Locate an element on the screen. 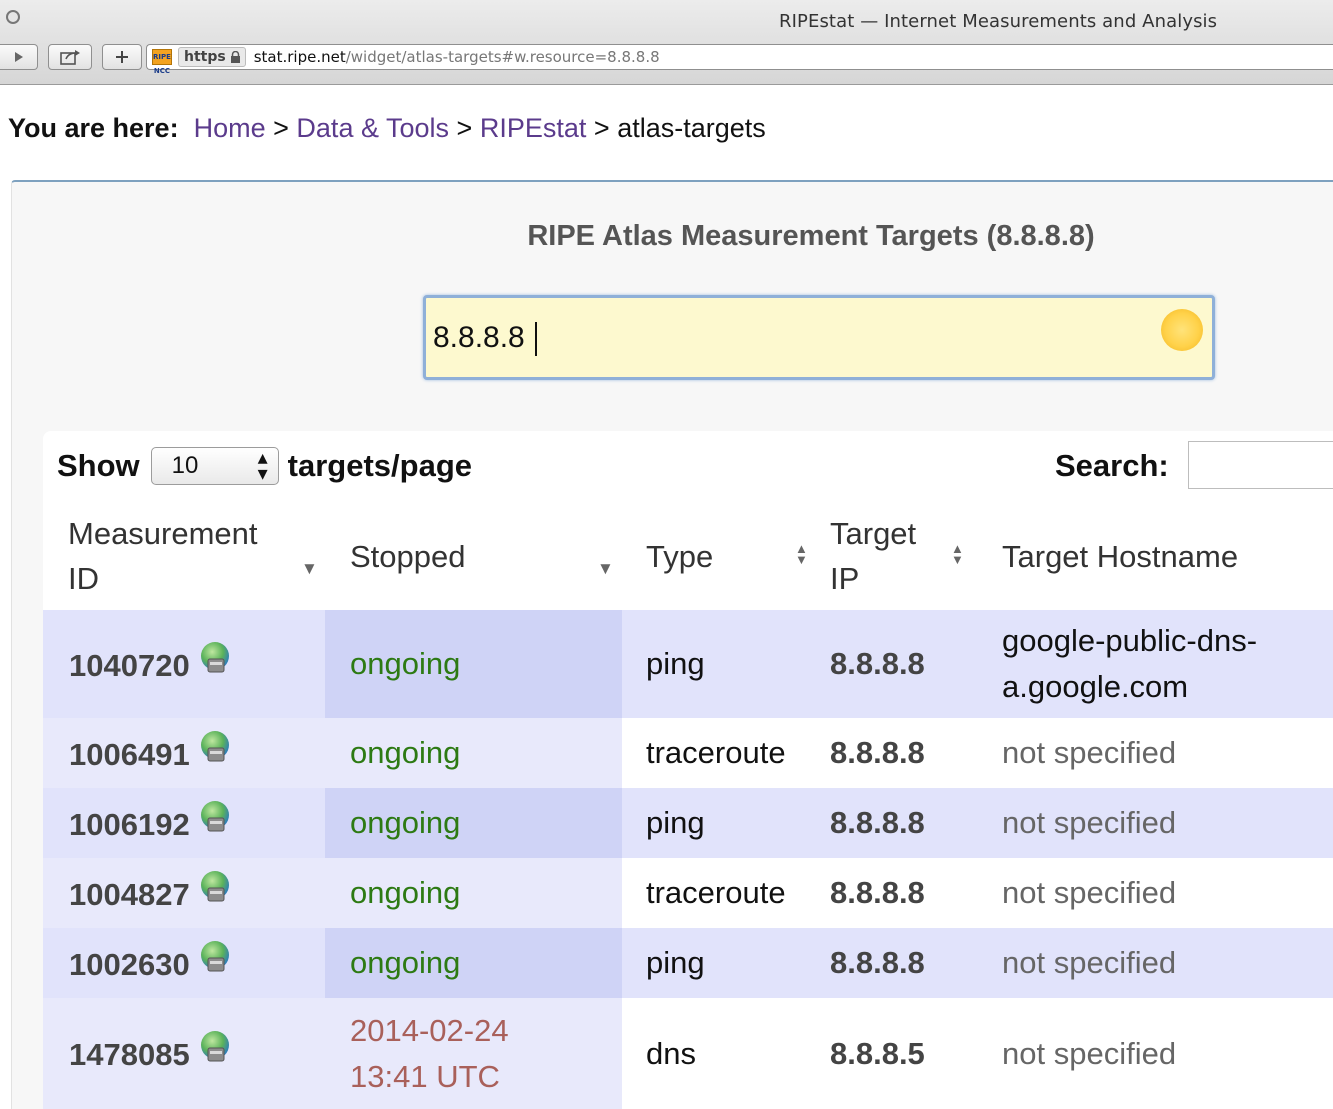  column-header-label: Measurement is located at coordinates (163, 533).